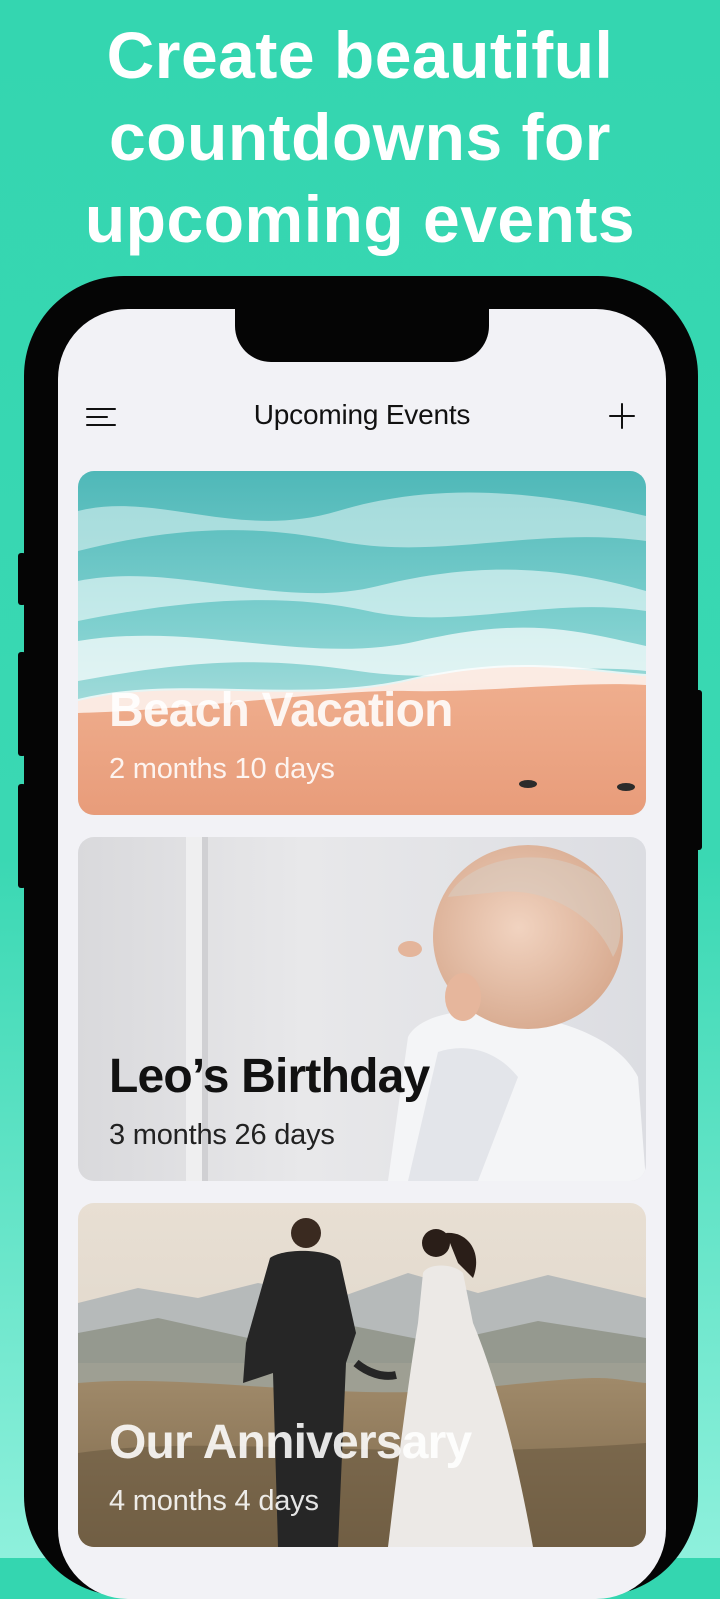 The image size is (720, 1599). I want to click on navigation-bar: Upcoming Events, so click(362, 416).